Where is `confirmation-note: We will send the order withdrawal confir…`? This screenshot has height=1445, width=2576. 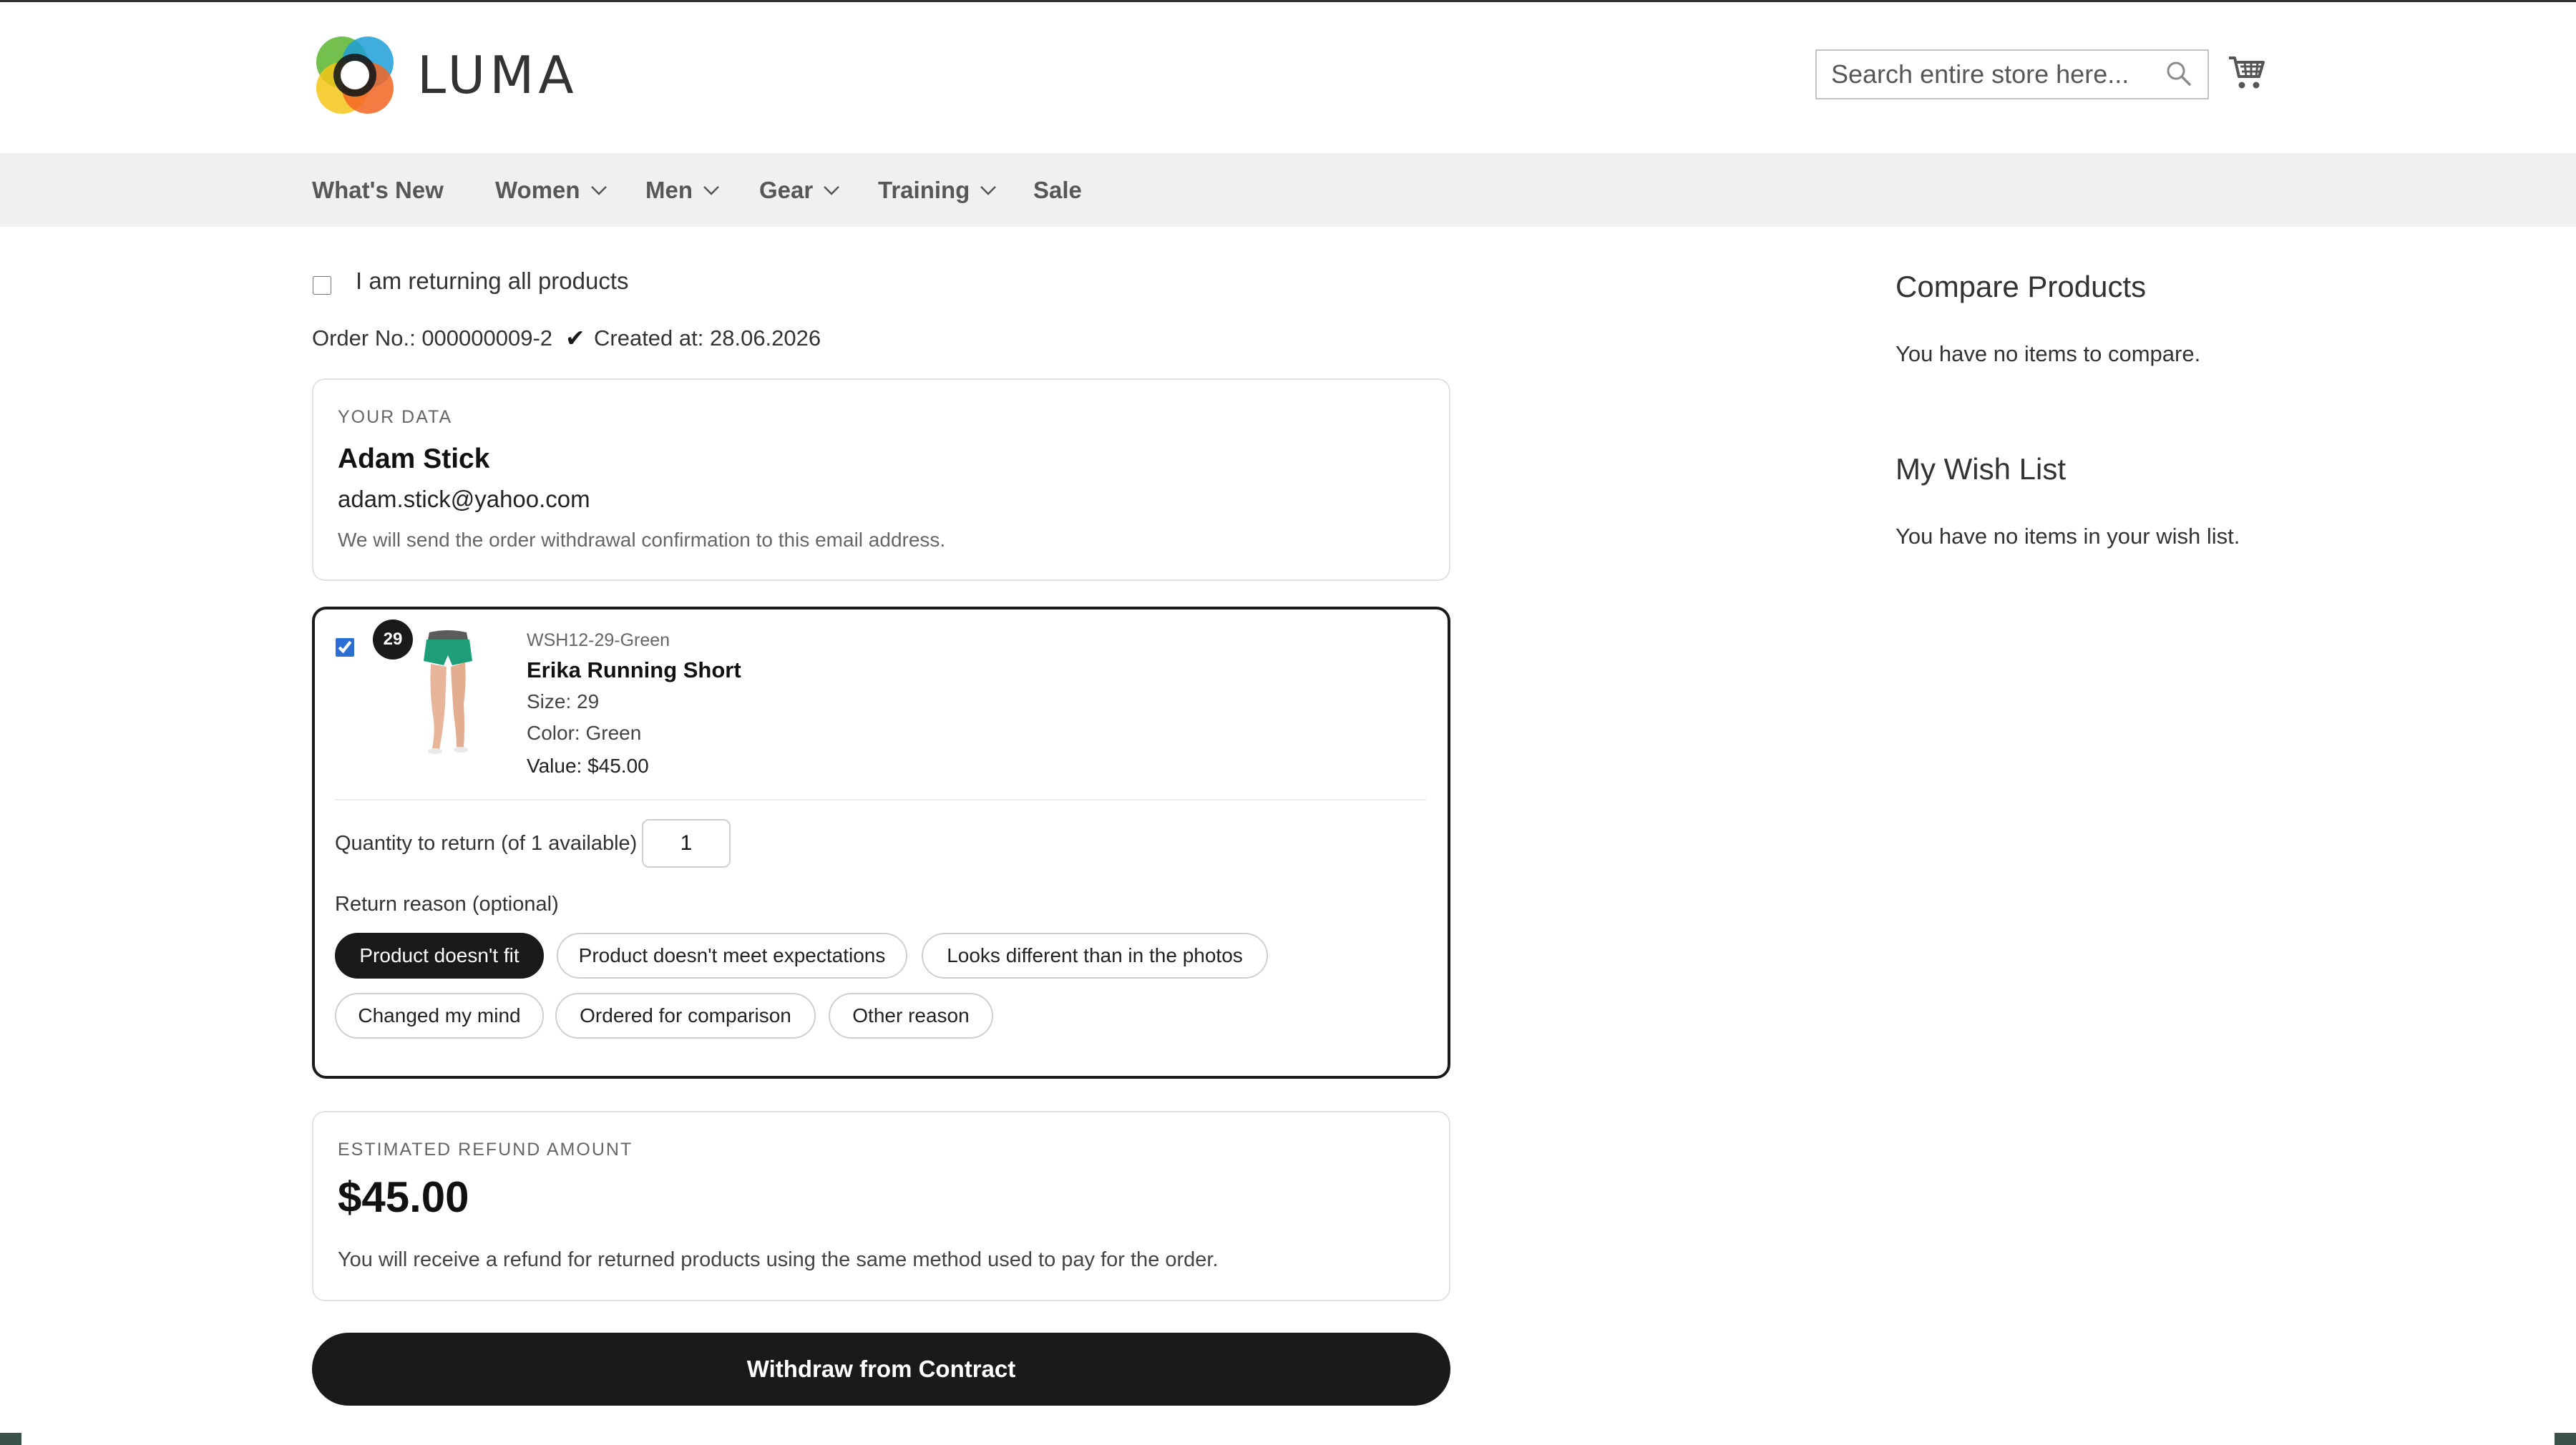
confirmation-note: We will send the order withdrawal confir… is located at coordinates (642, 540).